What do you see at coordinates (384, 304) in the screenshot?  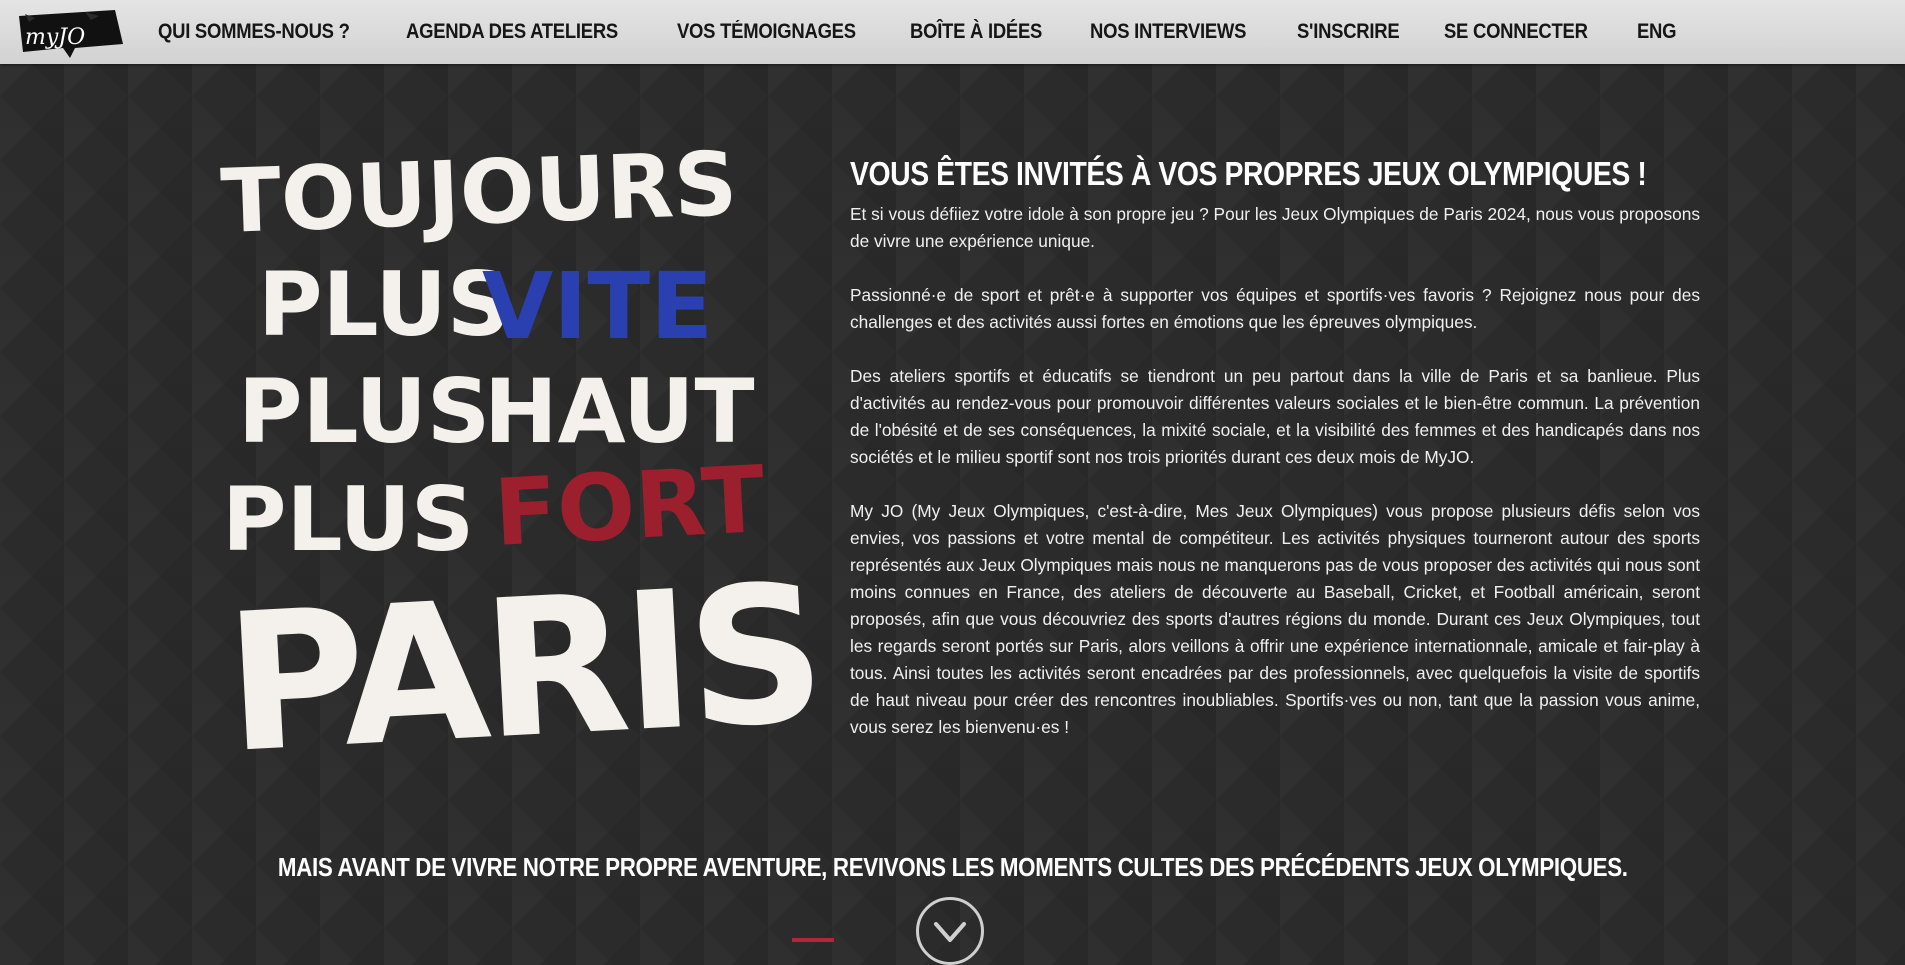 I see `poster-word-plus-1: PLUS` at bounding box center [384, 304].